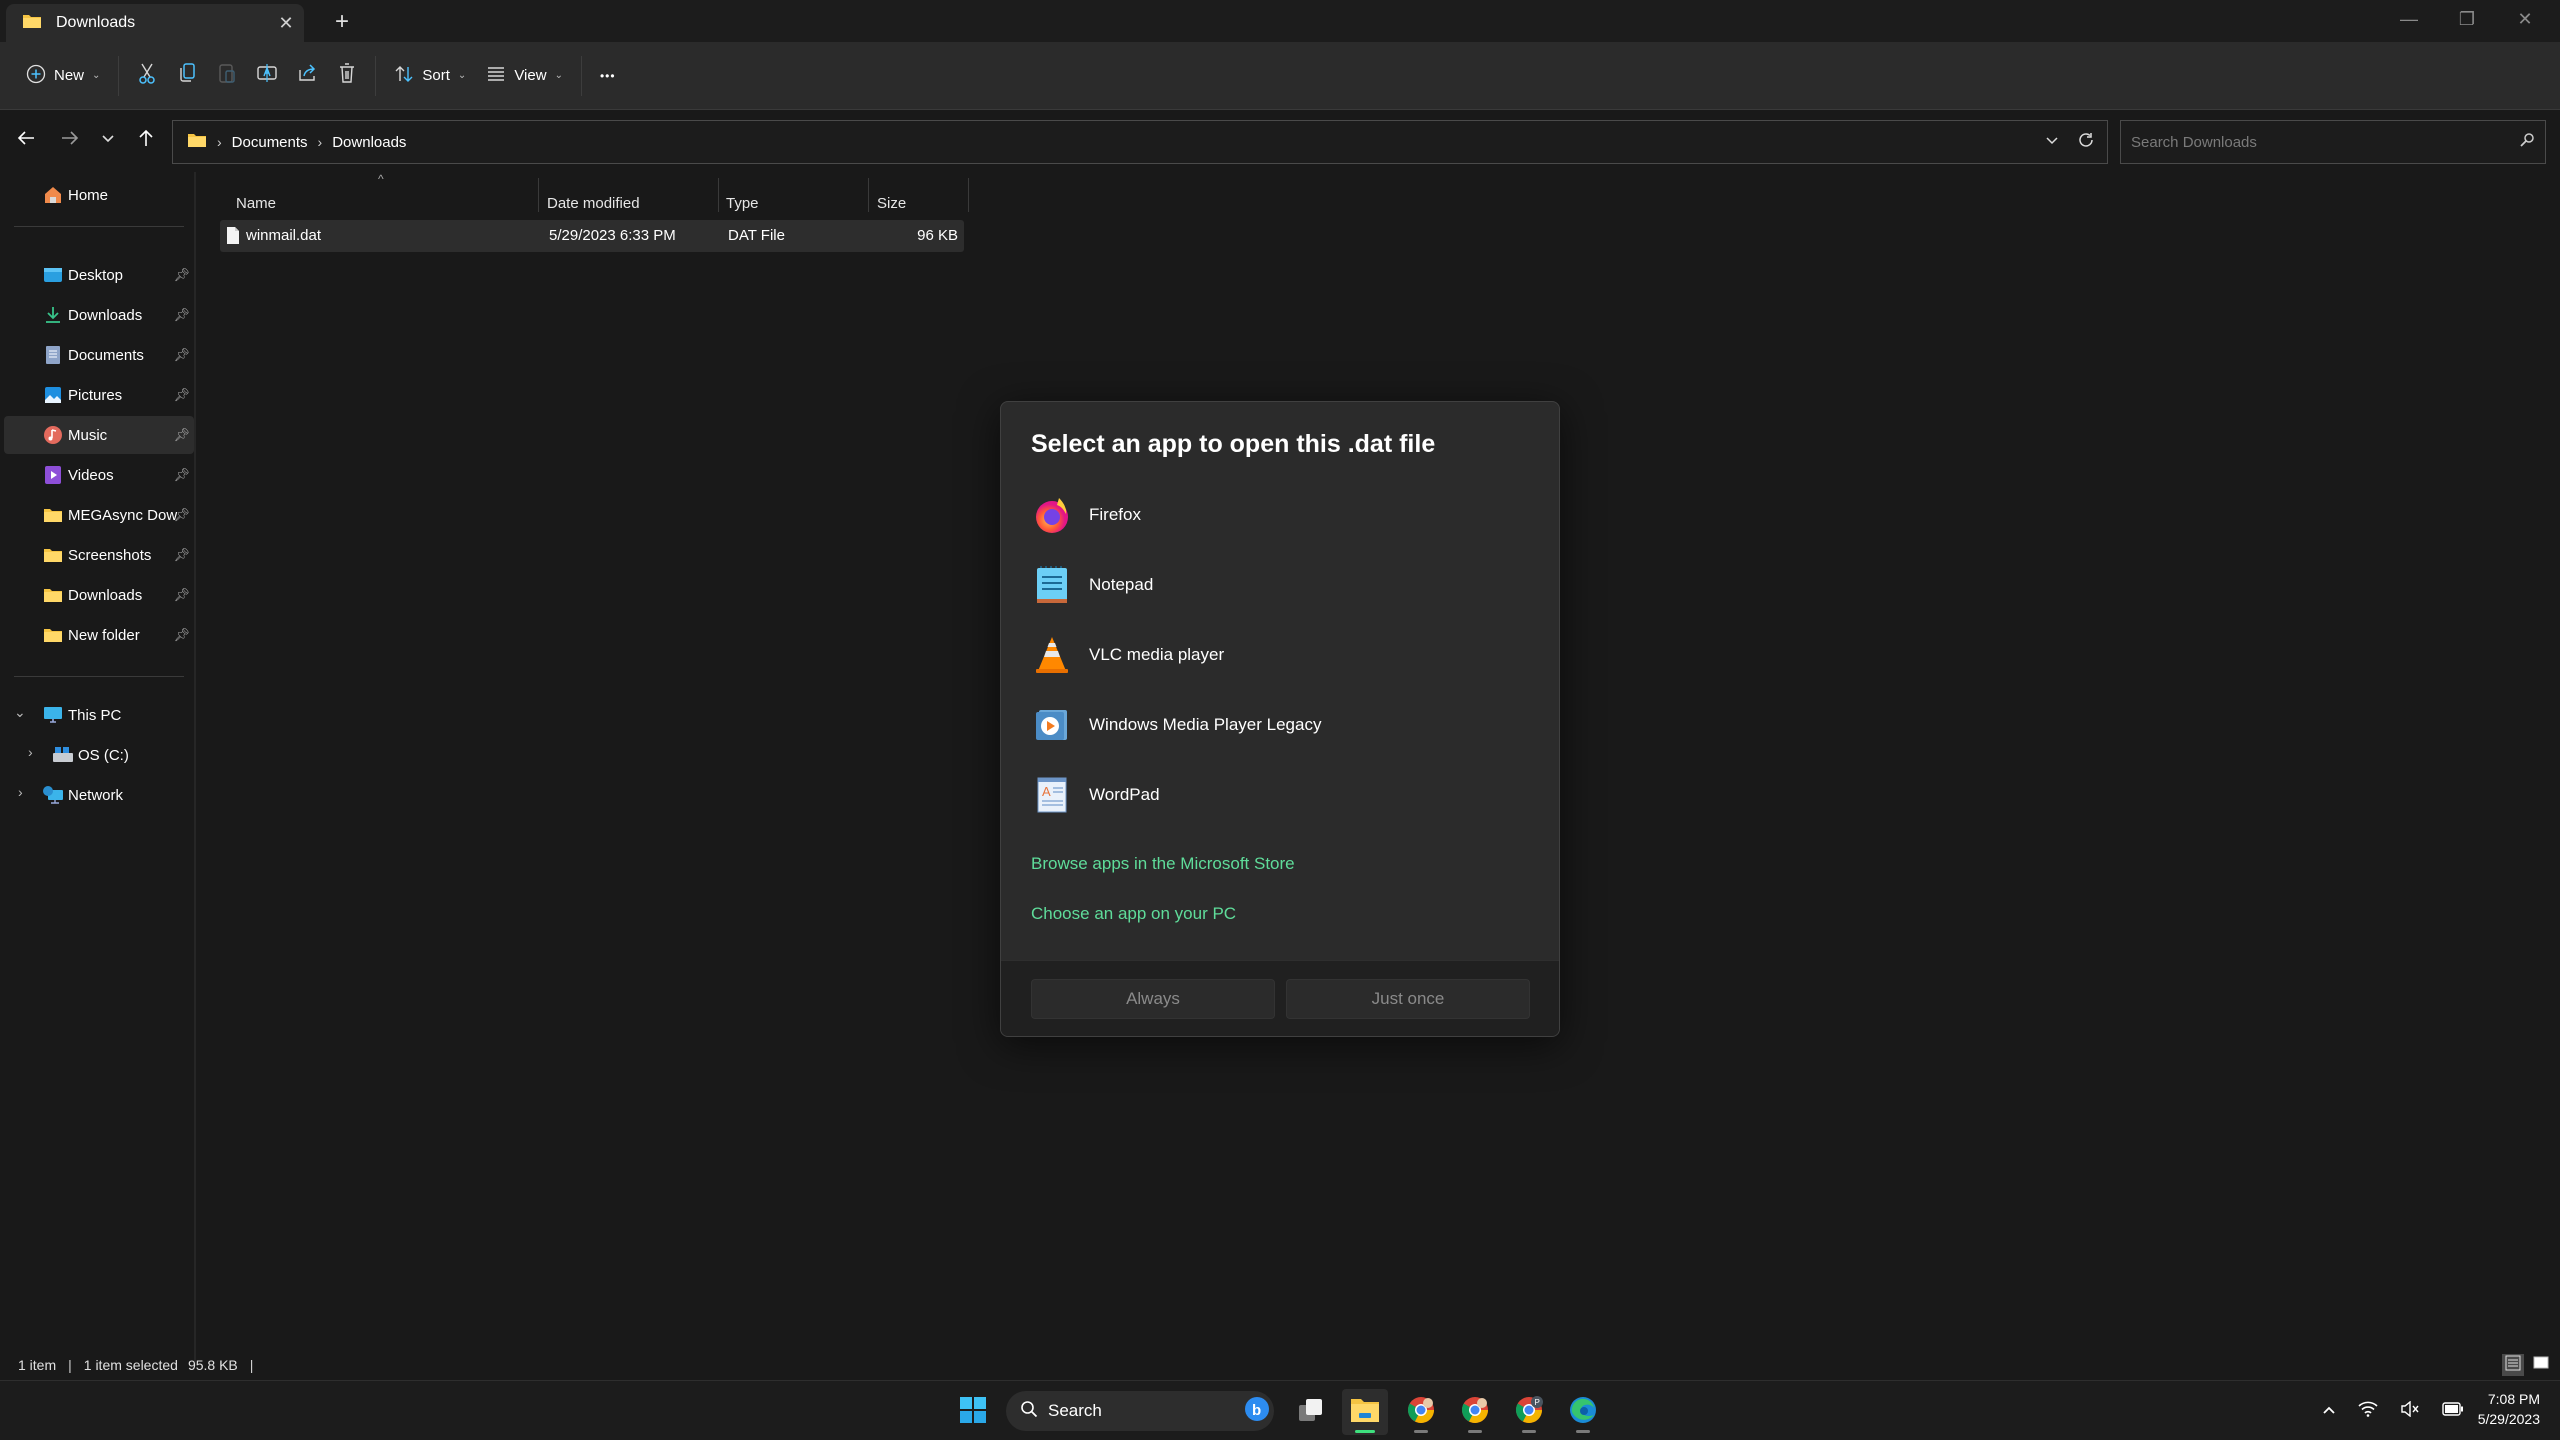 The height and width of the screenshot is (1440, 2560). I want to click on arrow-up-icon, so click(146, 140).